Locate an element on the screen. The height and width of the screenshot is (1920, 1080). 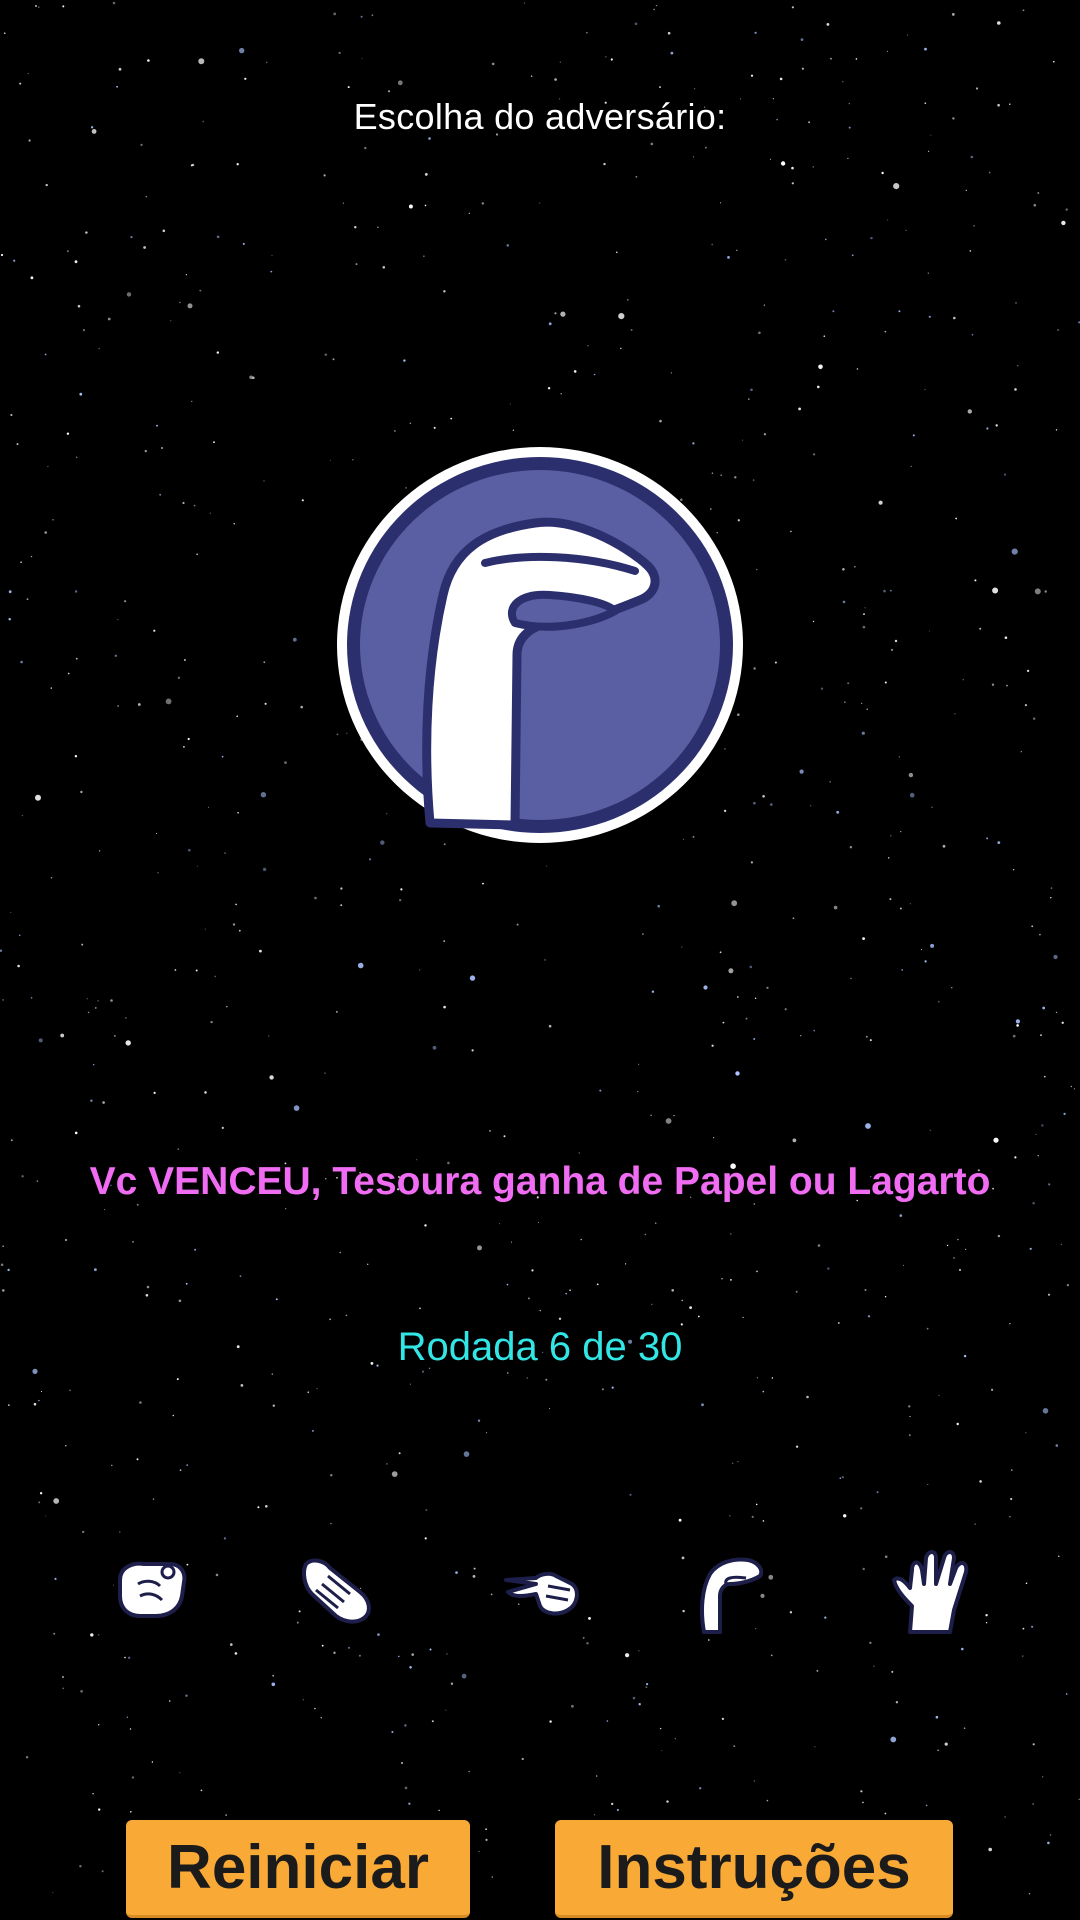
rock-fist-icon is located at coordinates (152, 1589).